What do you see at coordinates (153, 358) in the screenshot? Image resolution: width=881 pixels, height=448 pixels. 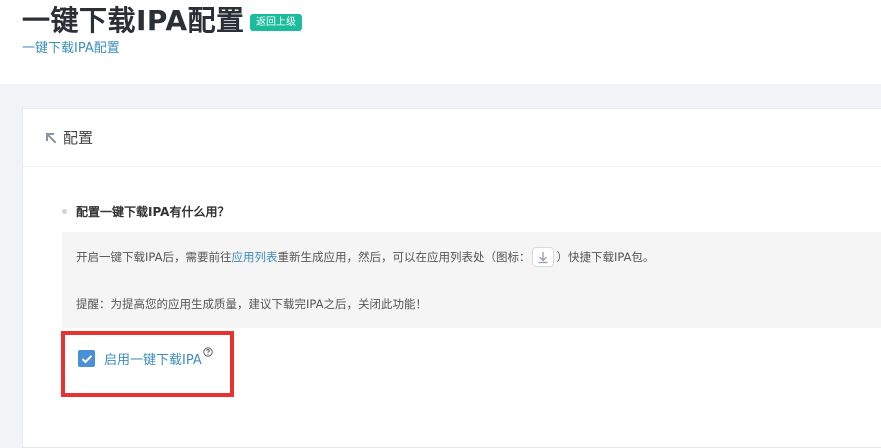 I see `enable-ipa-label: 启用一键下载IPA` at bounding box center [153, 358].